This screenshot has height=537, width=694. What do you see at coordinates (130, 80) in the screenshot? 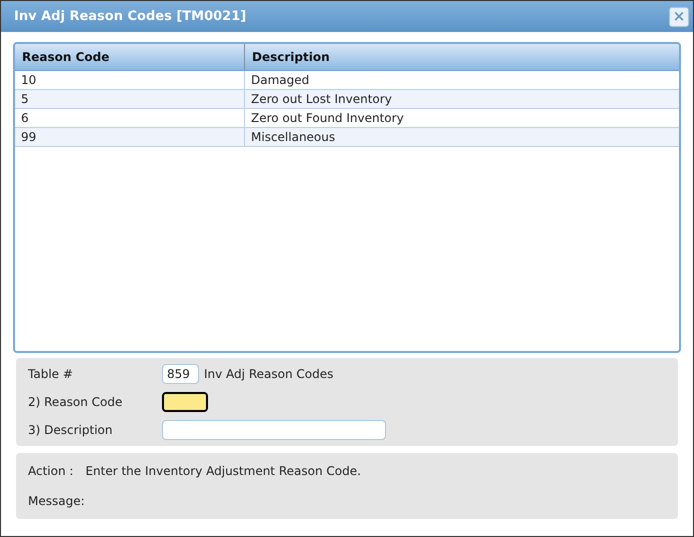
I see `table-cell: 10` at bounding box center [130, 80].